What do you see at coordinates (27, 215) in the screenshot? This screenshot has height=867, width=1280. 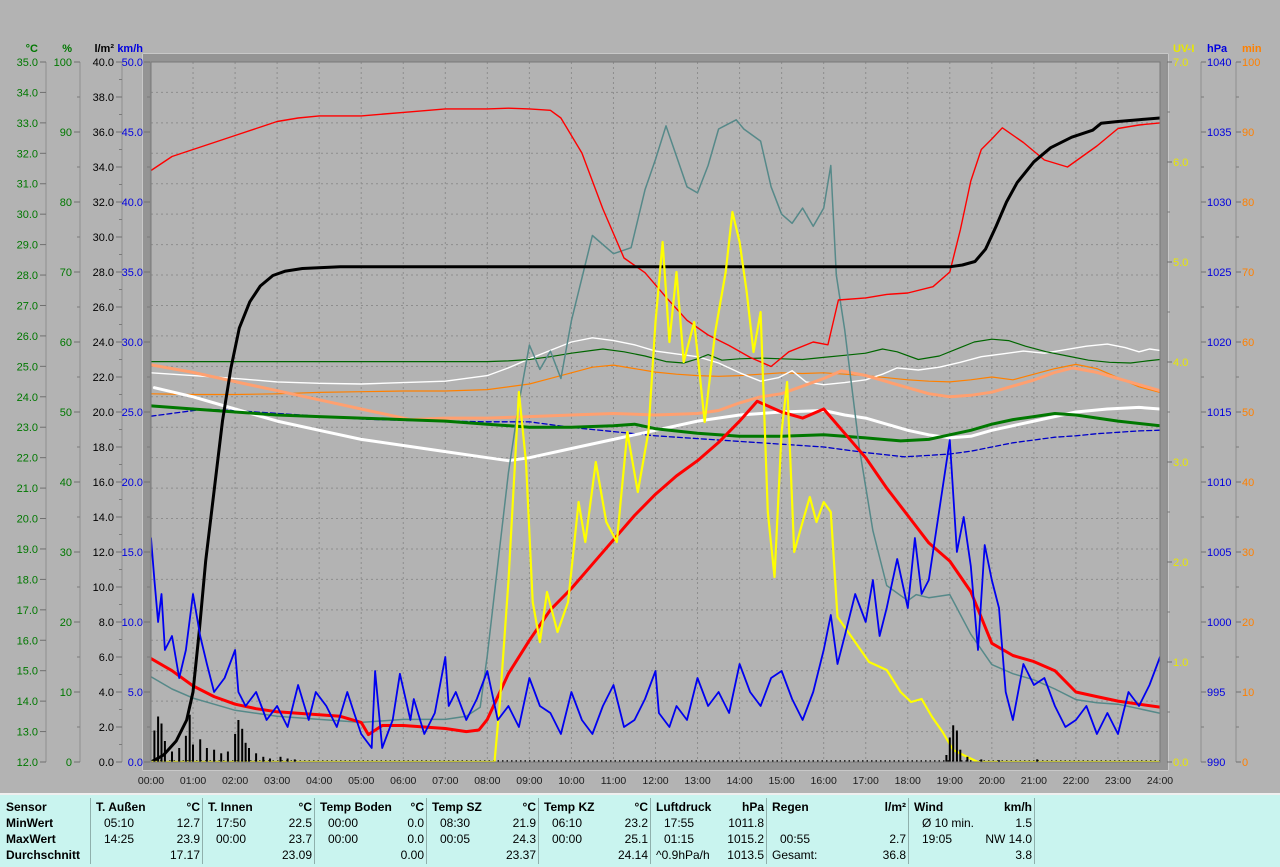 I see `svg-text: 30.0` at bounding box center [27, 215].